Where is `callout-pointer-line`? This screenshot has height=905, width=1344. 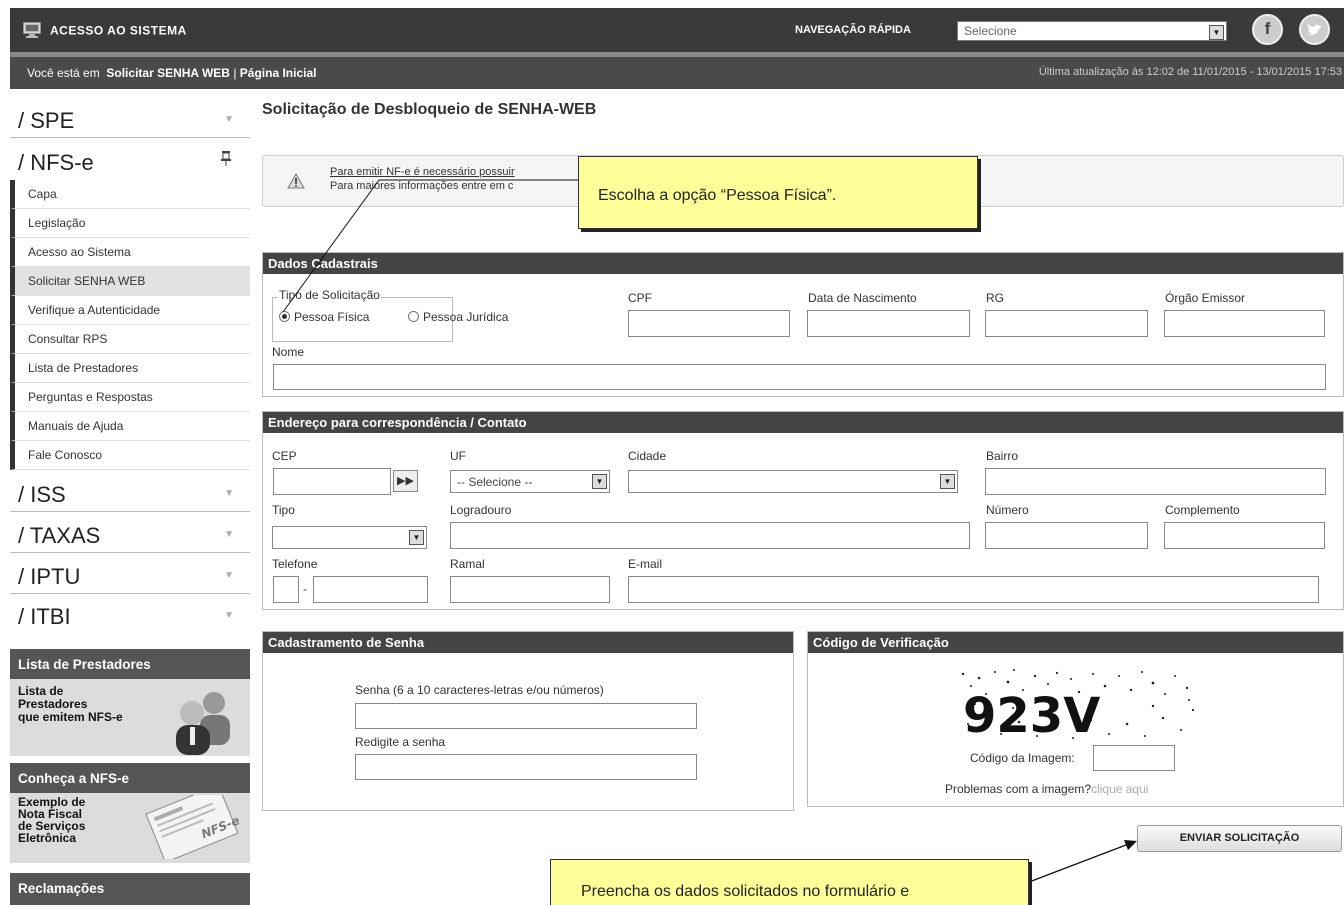 callout-pointer-line is located at coordinates (331, 246).